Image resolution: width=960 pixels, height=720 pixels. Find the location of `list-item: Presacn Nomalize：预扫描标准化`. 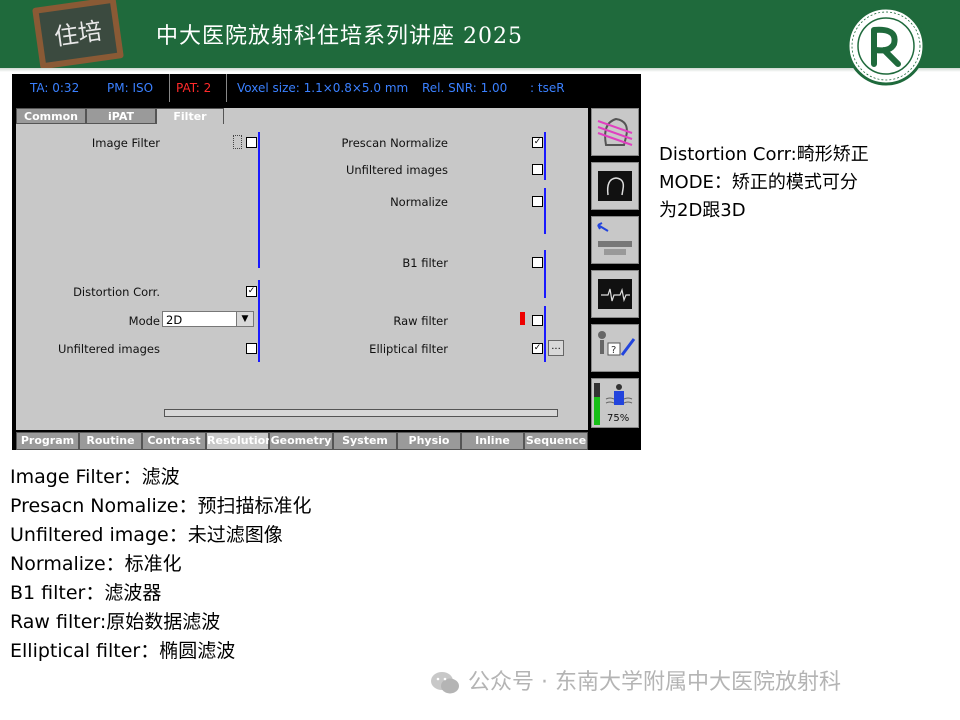

list-item: Presacn Nomalize：预扫描标准化 is located at coordinates (161, 506).